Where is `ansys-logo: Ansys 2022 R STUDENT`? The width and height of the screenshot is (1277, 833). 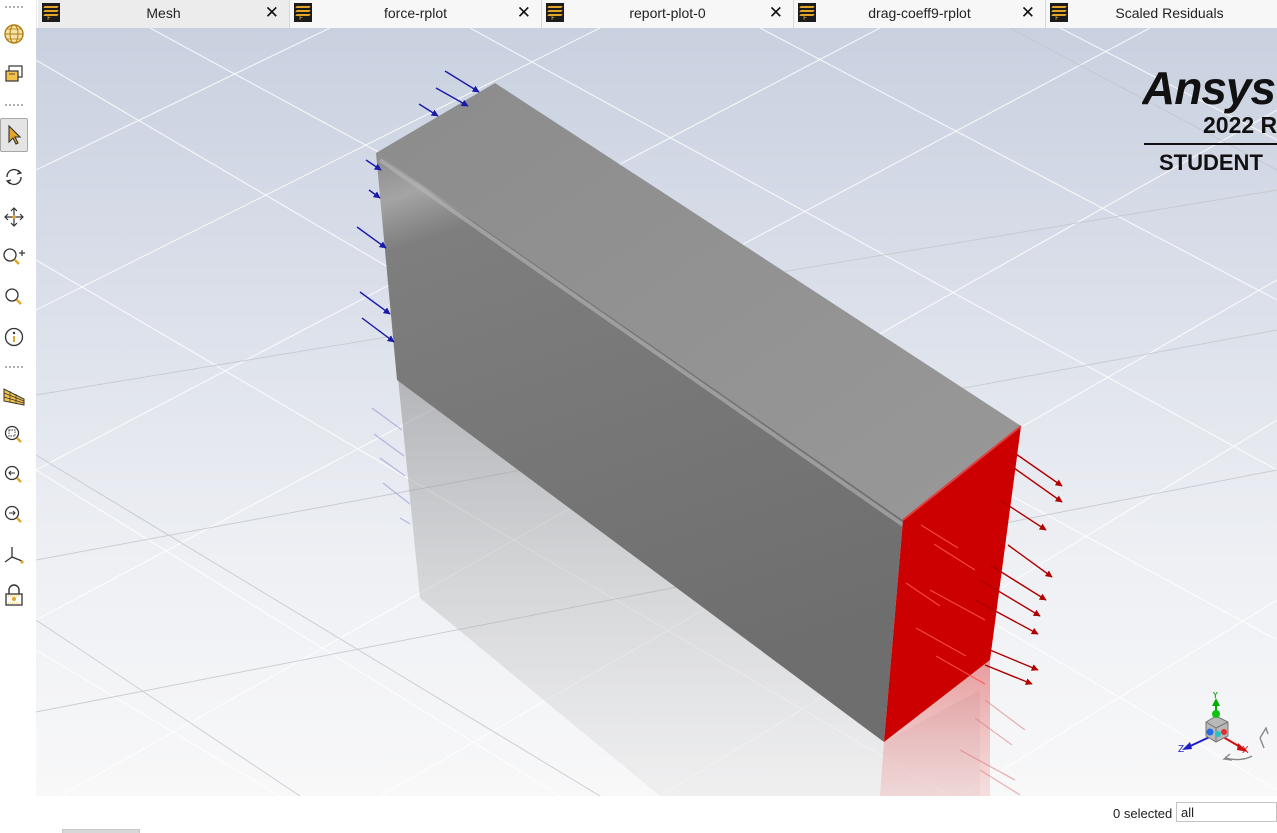 ansys-logo: Ansys 2022 R STUDENT is located at coordinates (1209, 122).